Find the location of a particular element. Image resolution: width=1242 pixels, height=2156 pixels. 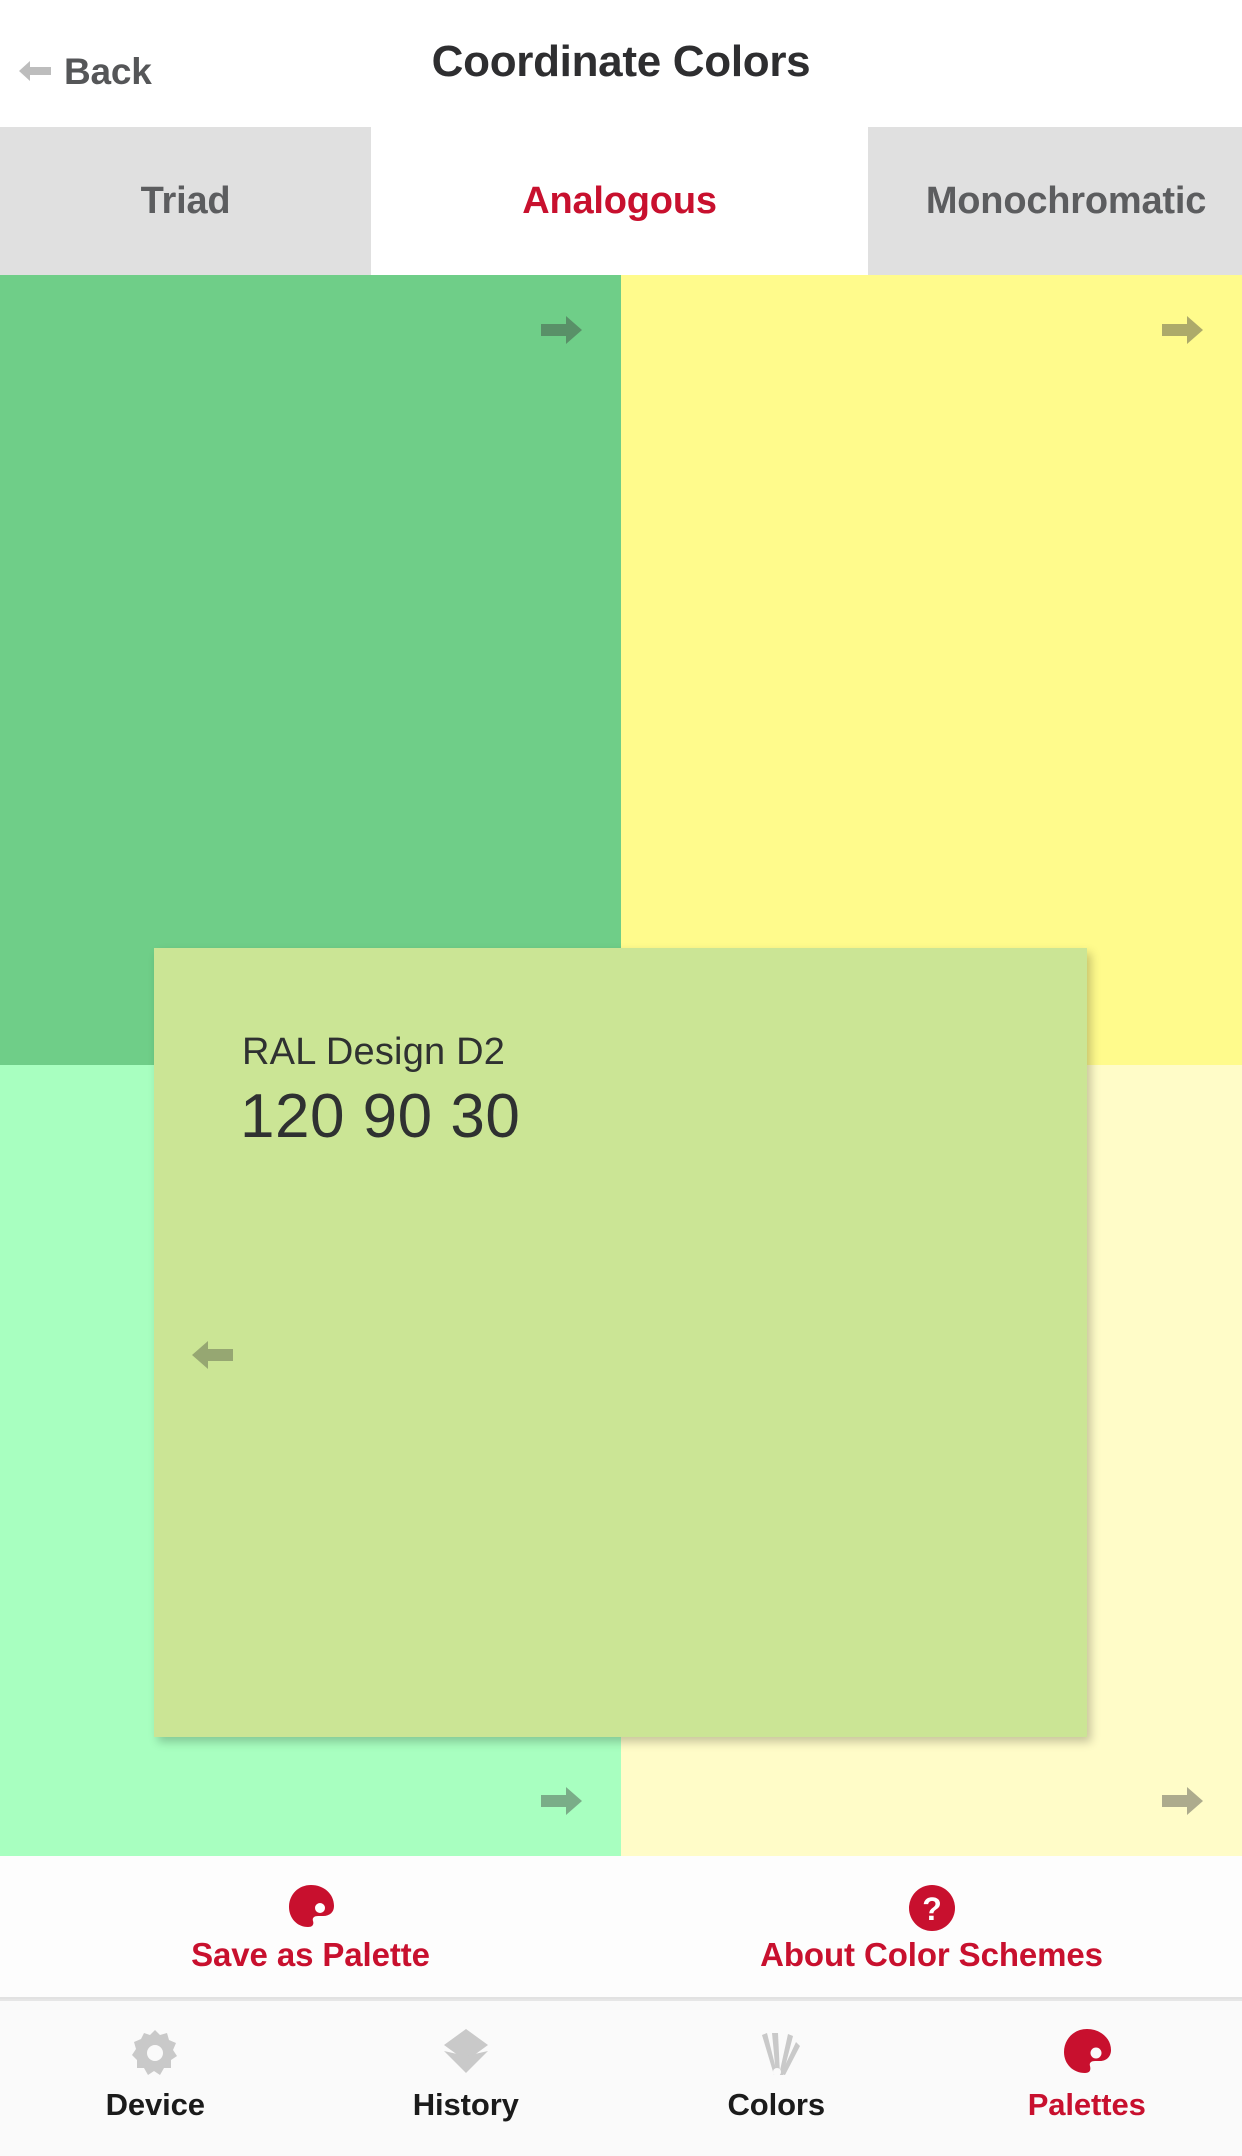

color-code-value: 120 90 30 is located at coordinates (380, 1116).